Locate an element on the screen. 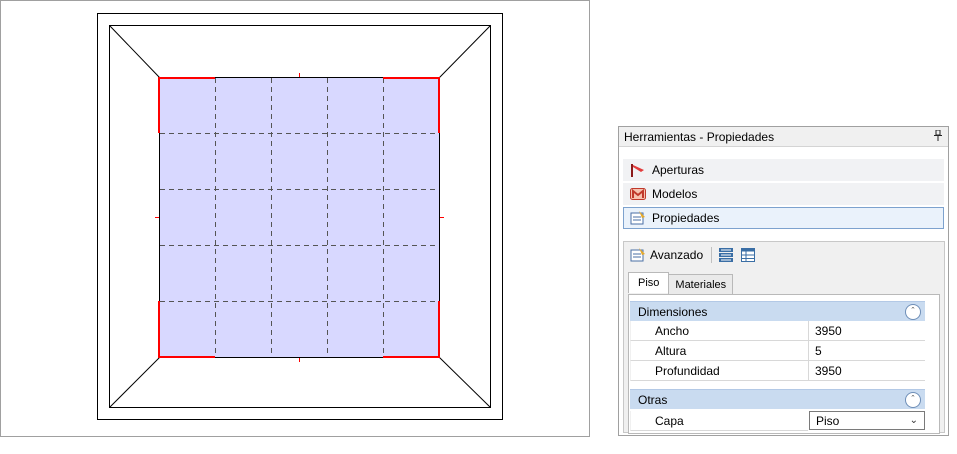  openings-icon is located at coordinates (638, 170).